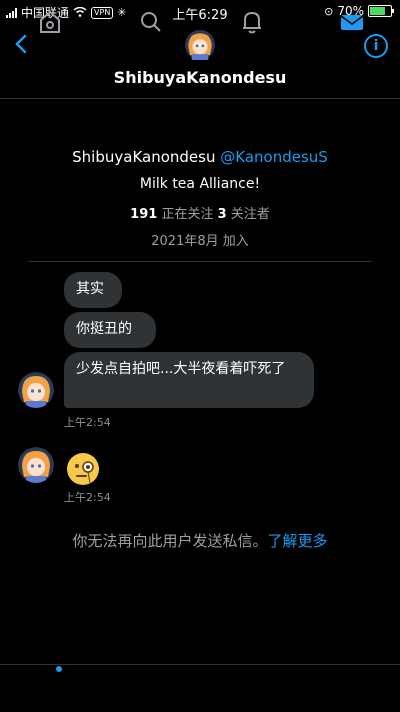 This screenshot has width=400, height=712. What do you see at coordinates (252, 22) in the screenshot?
I see `bell-icon` at bounding box center [252, 22].